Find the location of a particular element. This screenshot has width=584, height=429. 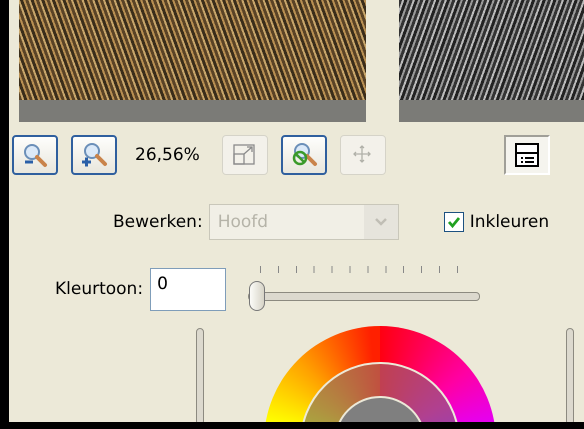

hue-label: Kleurtoon: is located at coordinates (99, 289).